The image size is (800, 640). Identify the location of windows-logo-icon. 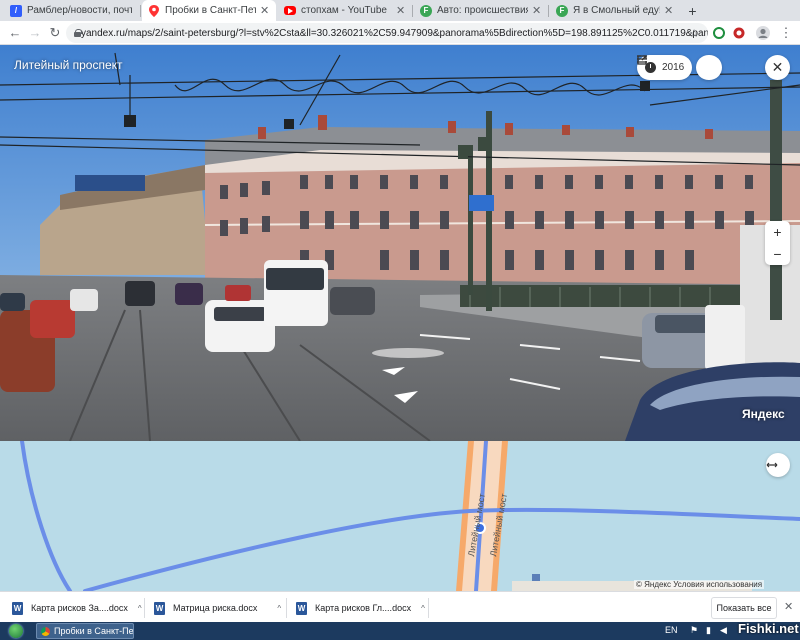
(16, 631).